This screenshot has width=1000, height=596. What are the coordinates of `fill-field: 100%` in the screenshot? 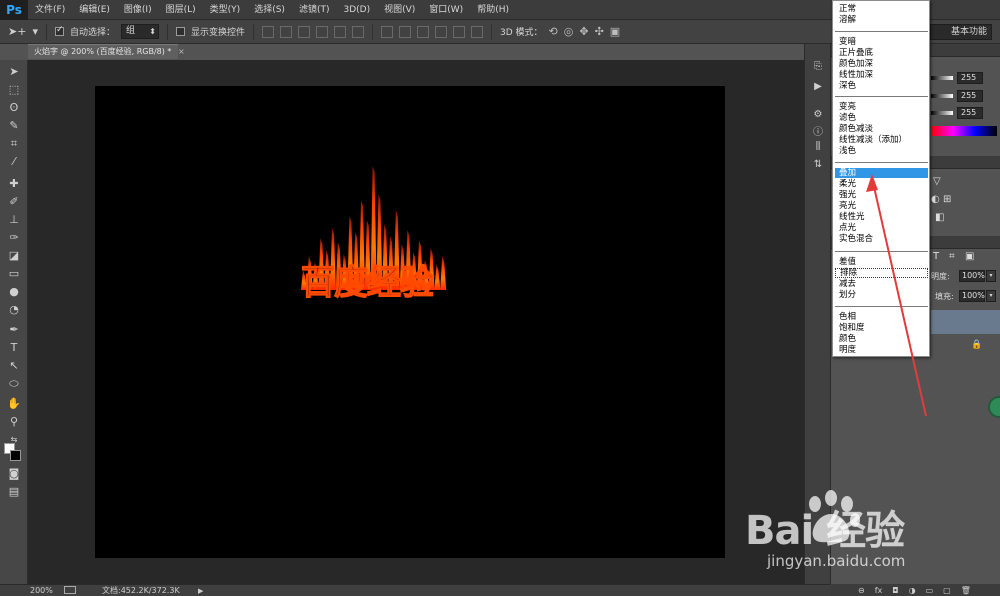 It's located at (972, 296).